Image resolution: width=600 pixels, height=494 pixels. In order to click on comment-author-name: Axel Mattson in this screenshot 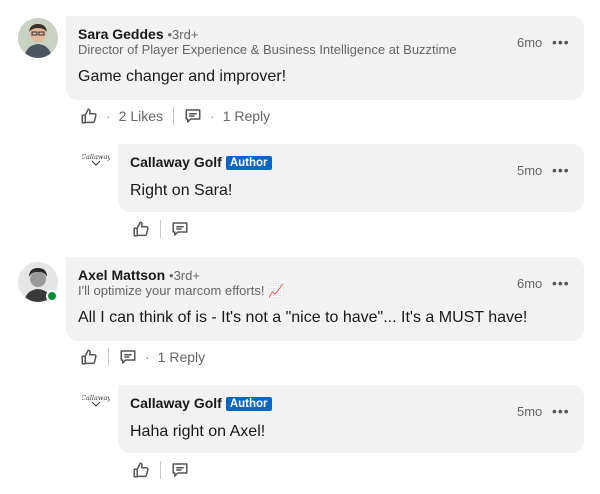, I will do `click(121, 275)`.